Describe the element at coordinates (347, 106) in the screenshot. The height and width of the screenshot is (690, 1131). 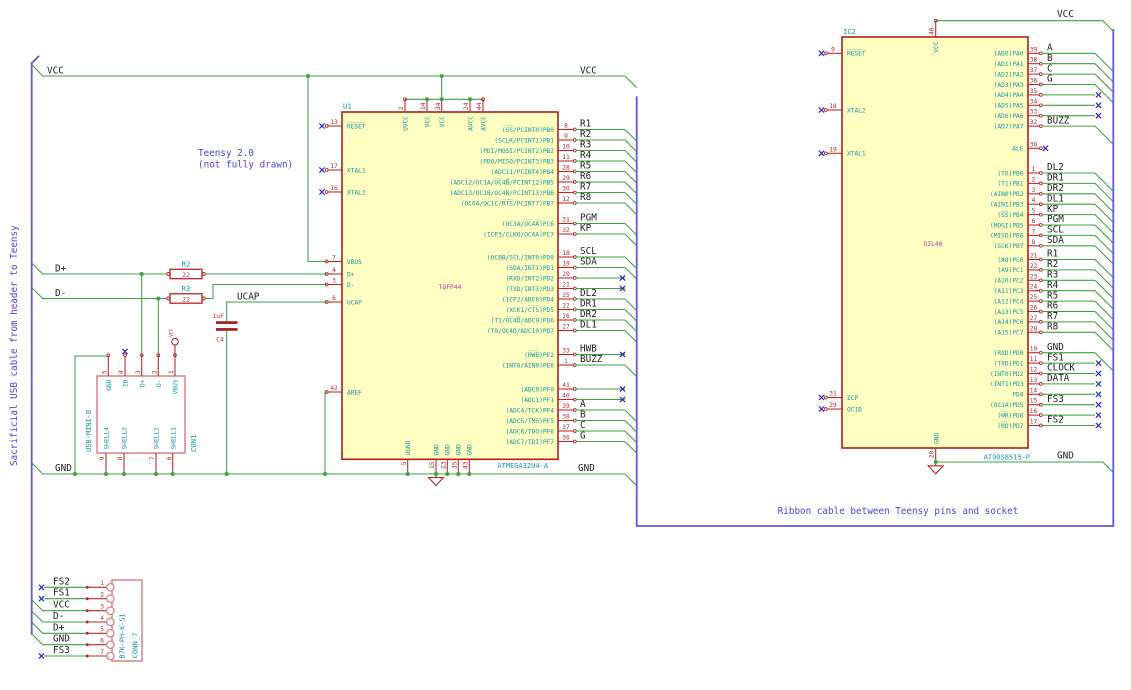
I see `u1-ref: U1` at that location.